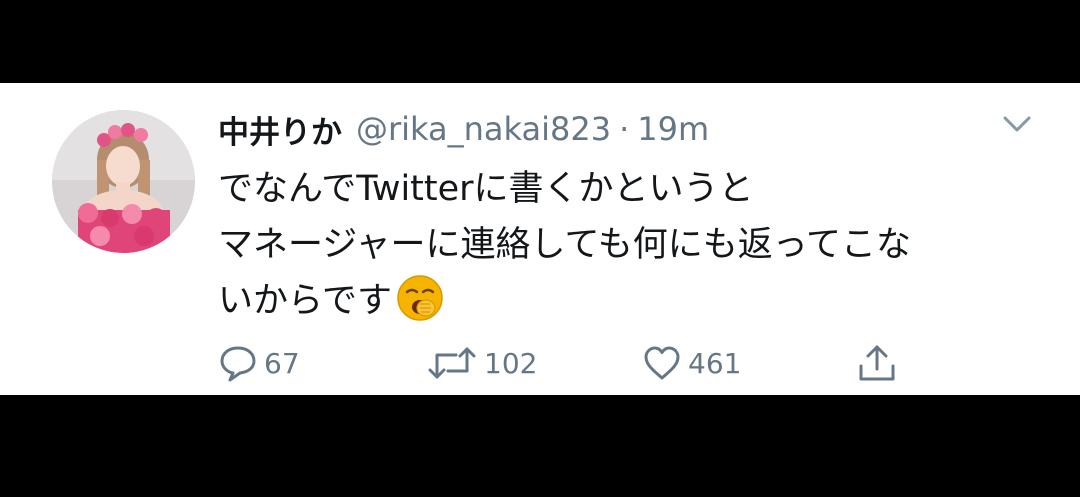  Describe the element at coordinates (1017, 124) in the screenshot. I see `chevron-down-icon` at that location.